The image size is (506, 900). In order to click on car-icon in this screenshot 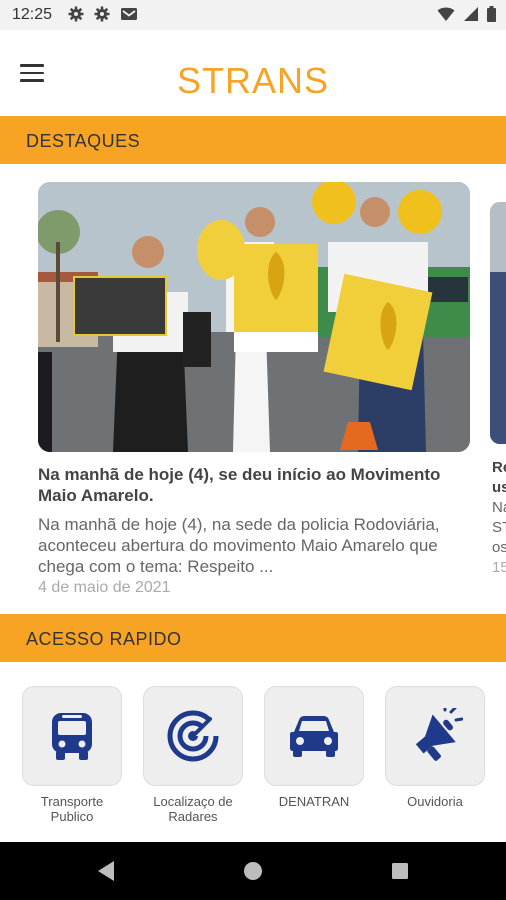, I will do `click(314, 736)`.